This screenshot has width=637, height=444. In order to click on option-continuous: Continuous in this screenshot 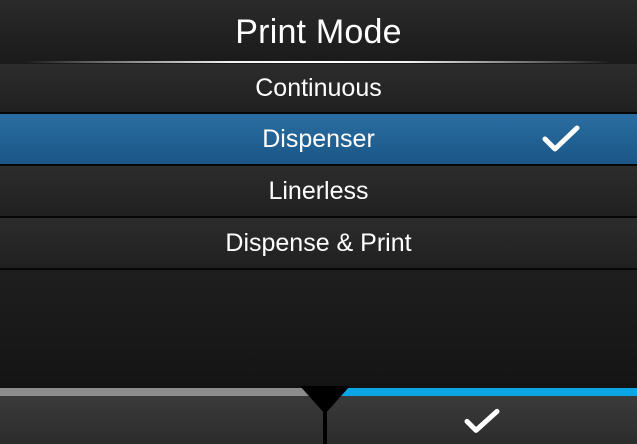, I will do `click(318, 89)`.